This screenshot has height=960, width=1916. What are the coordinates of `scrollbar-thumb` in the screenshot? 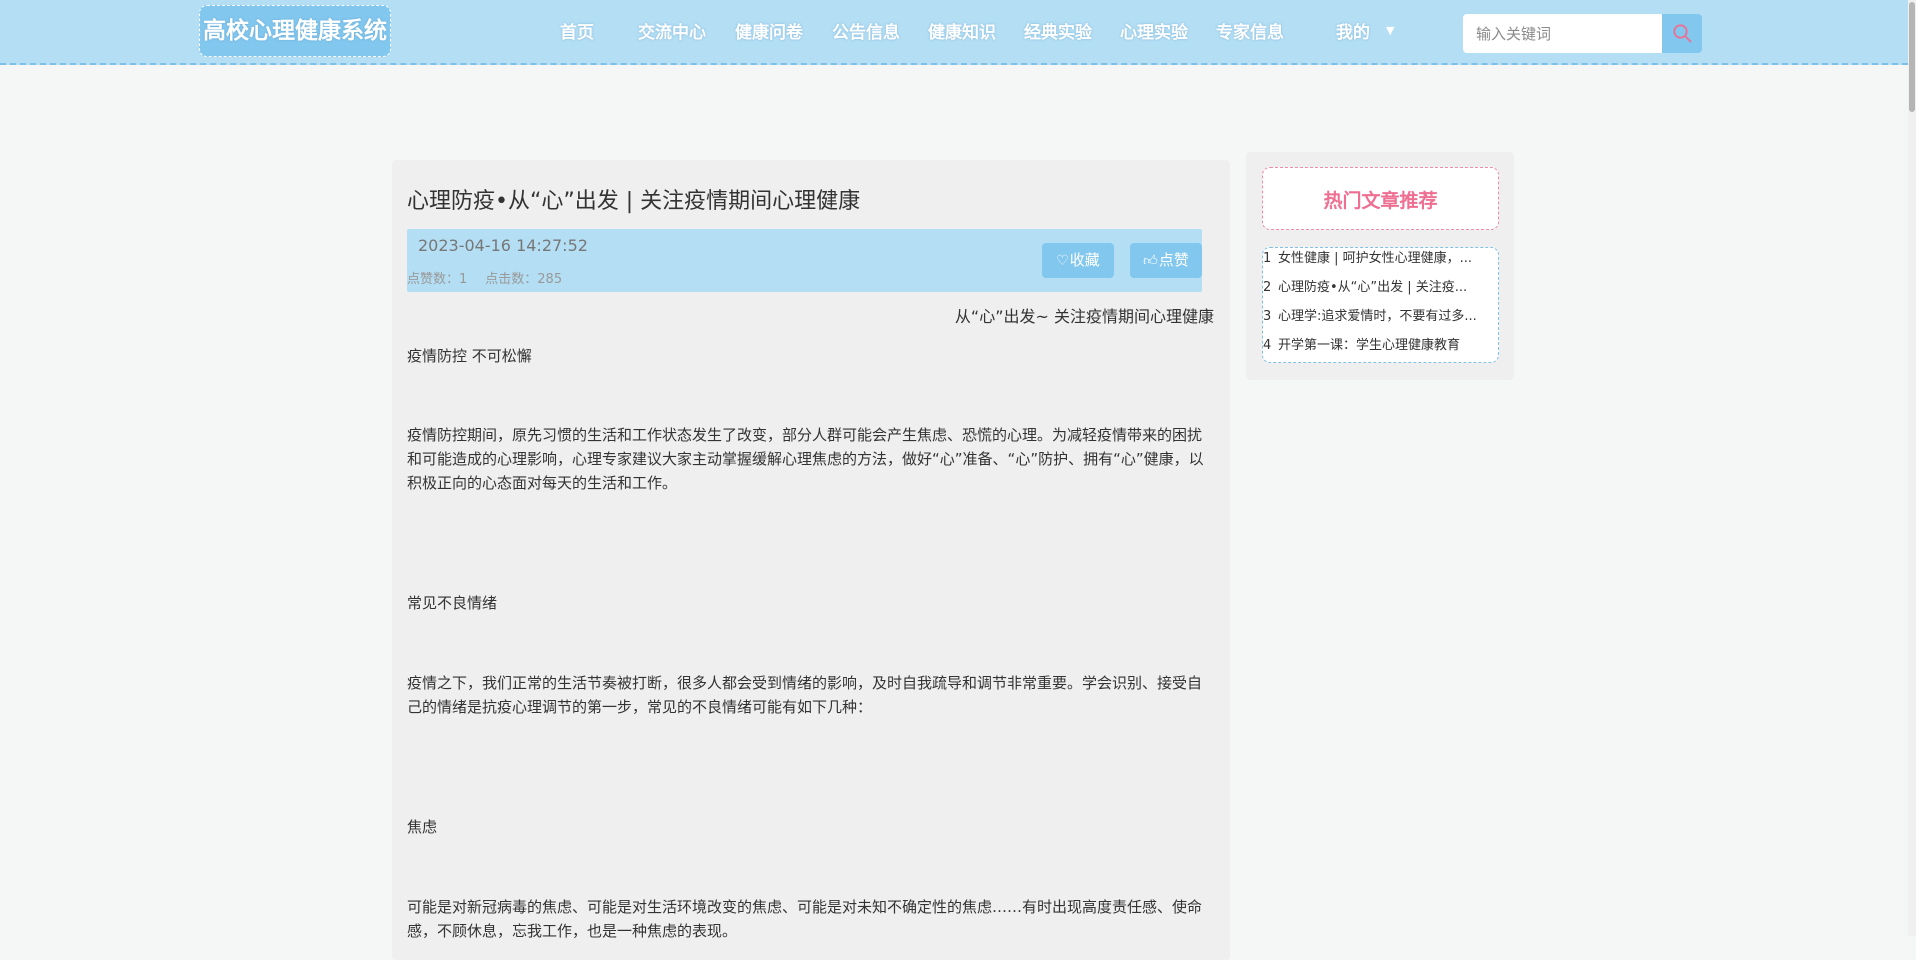 It's located at (1912, 57).